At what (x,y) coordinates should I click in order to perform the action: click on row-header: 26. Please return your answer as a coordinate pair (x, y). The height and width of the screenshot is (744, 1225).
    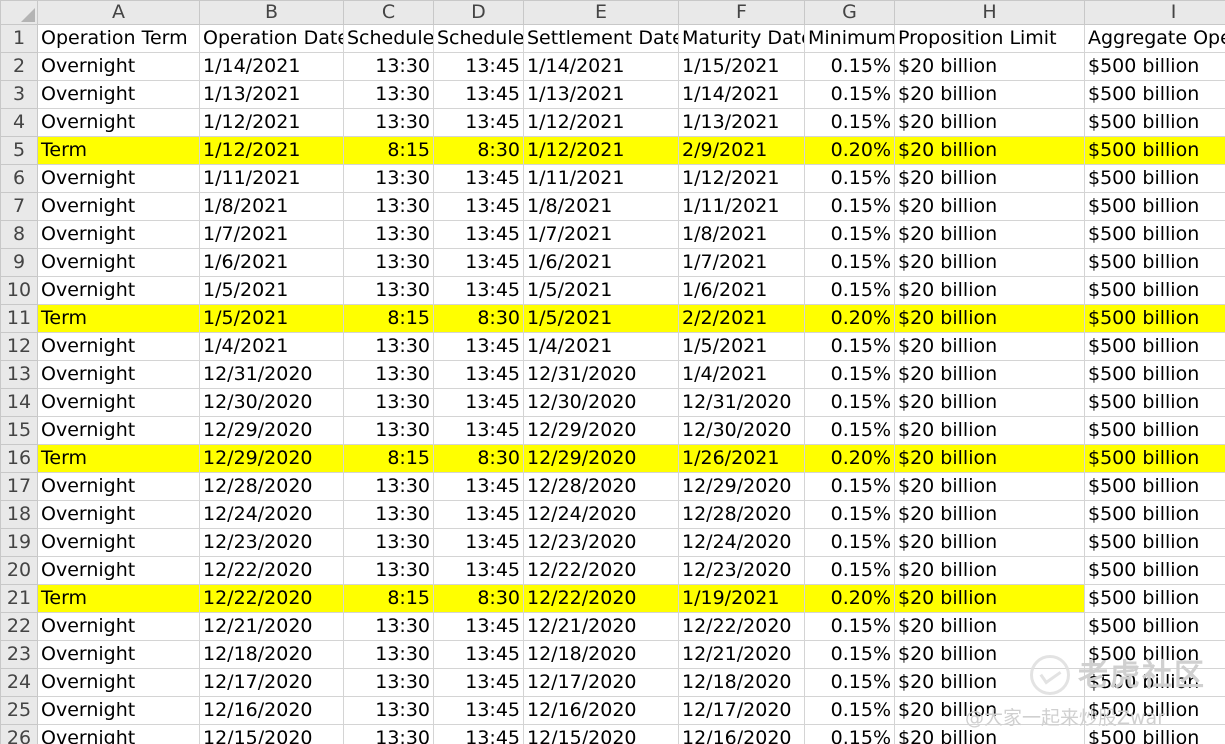
    Looking at the image, I should click on (19, 734).